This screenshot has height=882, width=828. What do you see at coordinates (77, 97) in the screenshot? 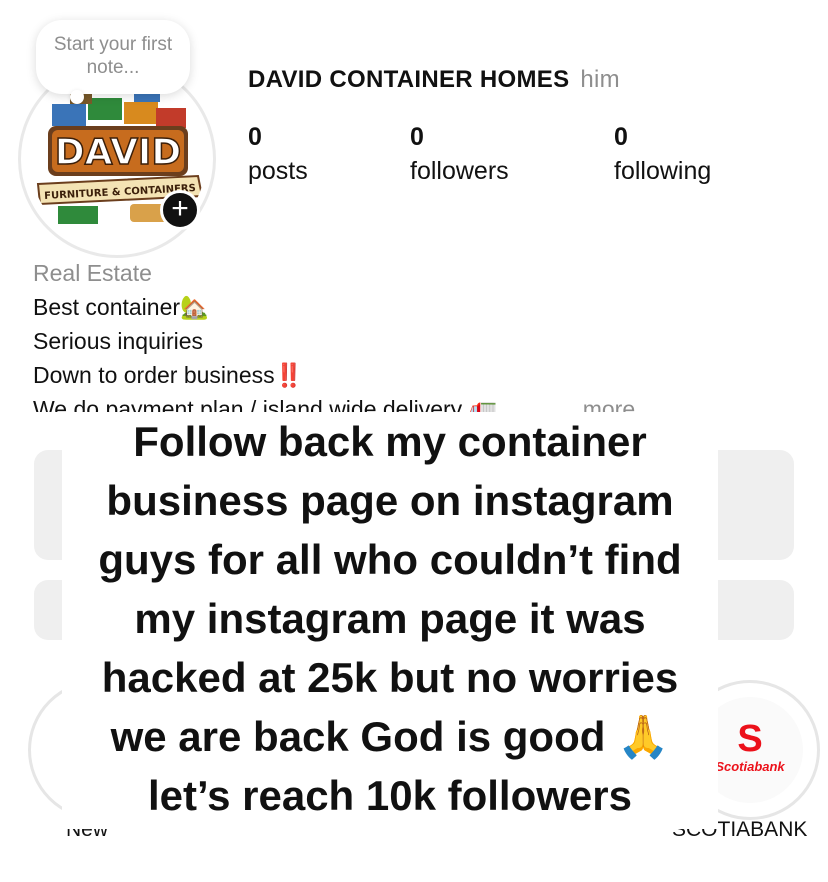
I see `note-bubble-tail` at bounding box center [77, 97].